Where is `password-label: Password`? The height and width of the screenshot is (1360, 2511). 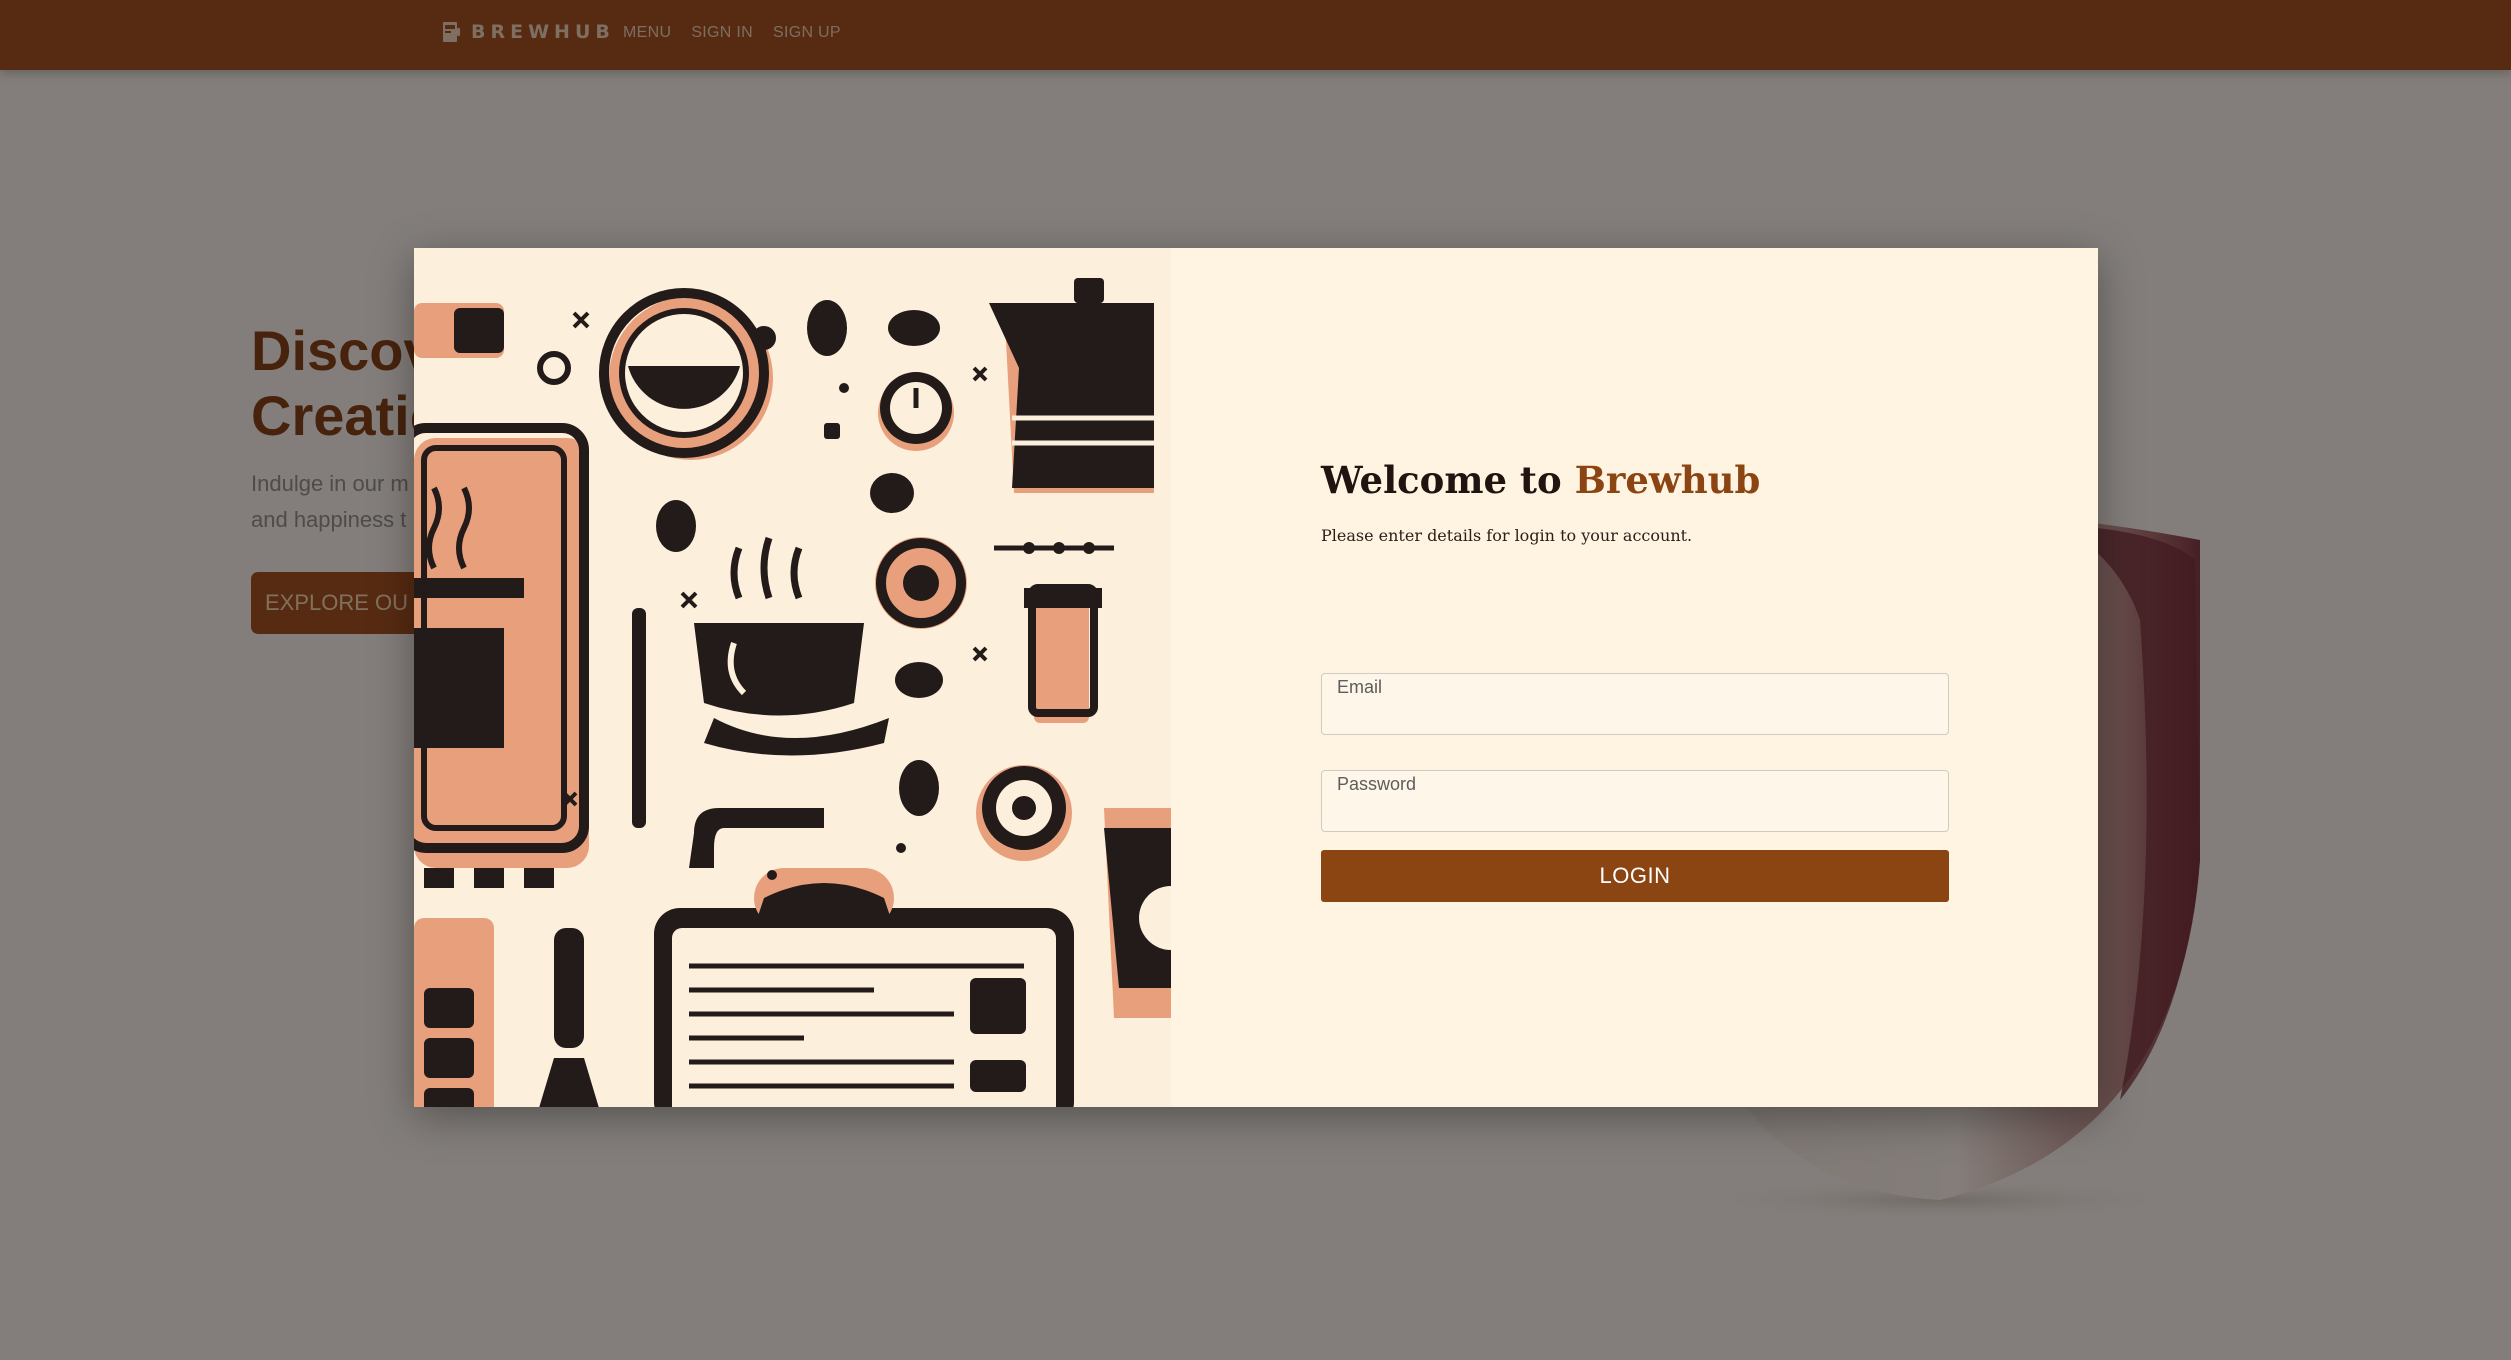
password-label: Password is located at coordinates (1377, 784).